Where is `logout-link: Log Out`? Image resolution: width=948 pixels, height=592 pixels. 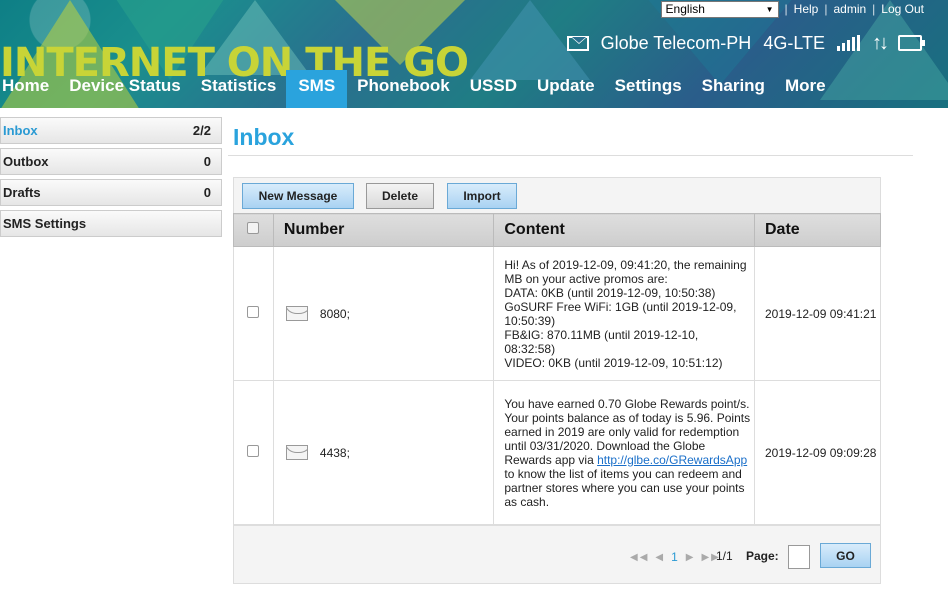 logout-link: Log Out is located at coordinates (902, 9).